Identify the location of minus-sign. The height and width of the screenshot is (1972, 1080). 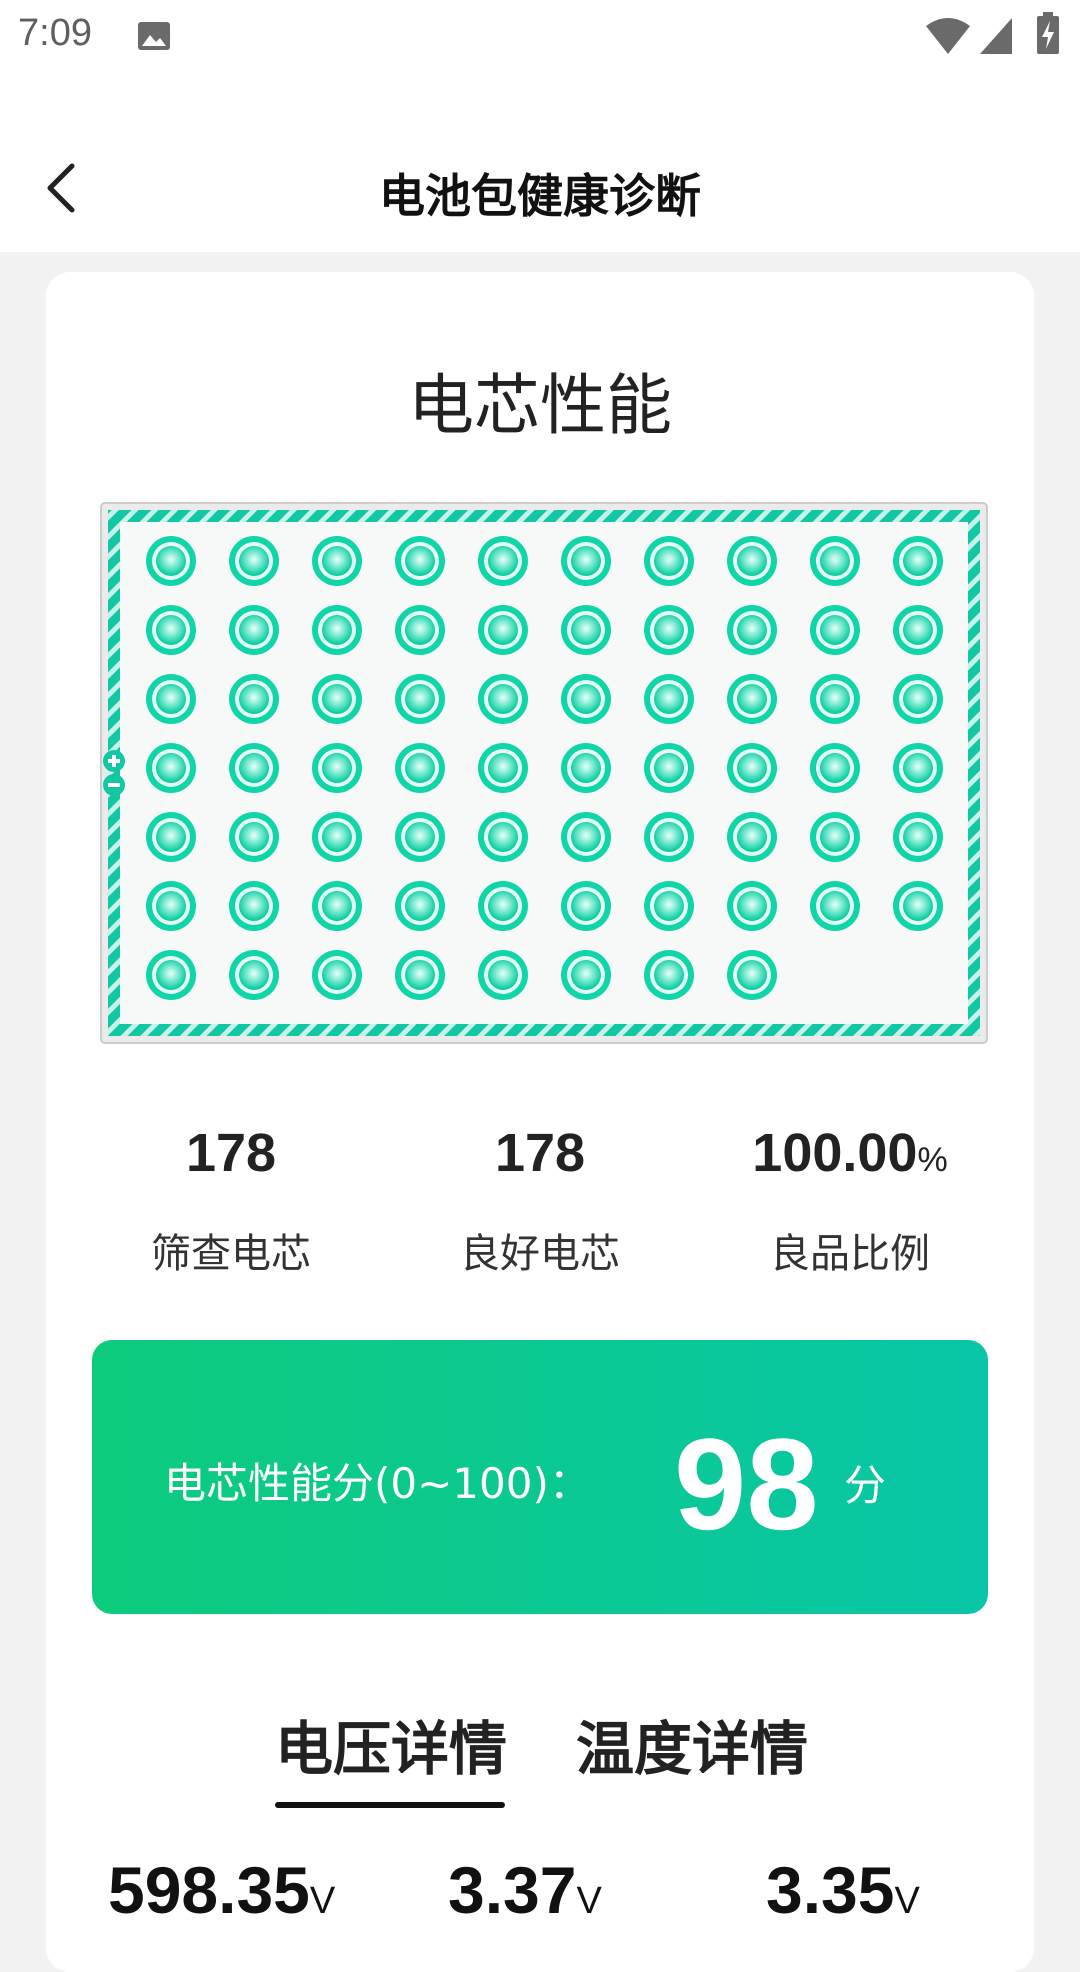
(114, 785).